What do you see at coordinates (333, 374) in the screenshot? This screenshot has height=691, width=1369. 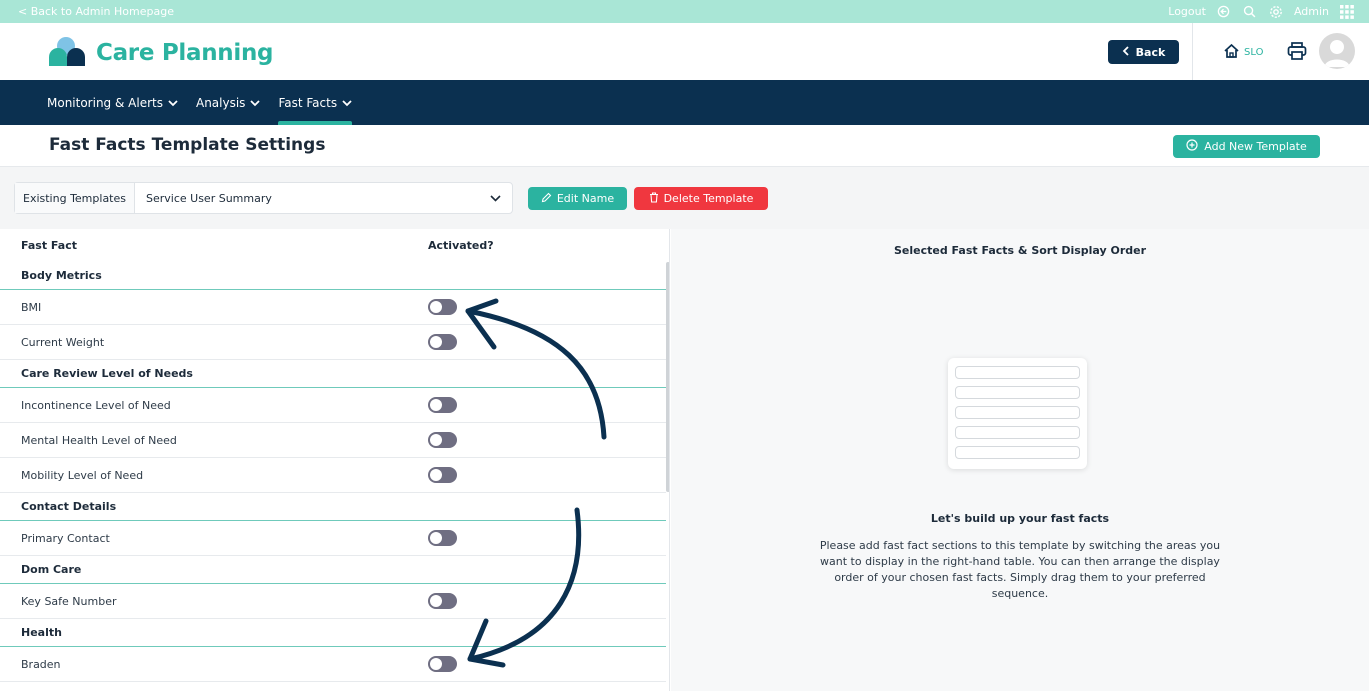 I see `section-header-care-review: Care Review Level of Needs` at bounding box center [333, 374].